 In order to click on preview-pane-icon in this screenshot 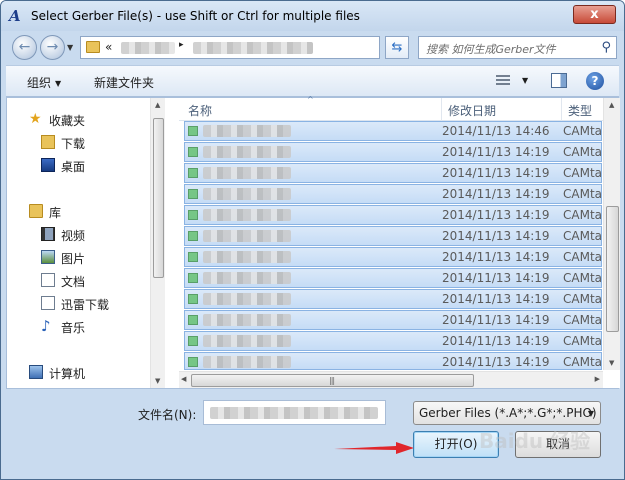, I will do `click(559, 80)`.